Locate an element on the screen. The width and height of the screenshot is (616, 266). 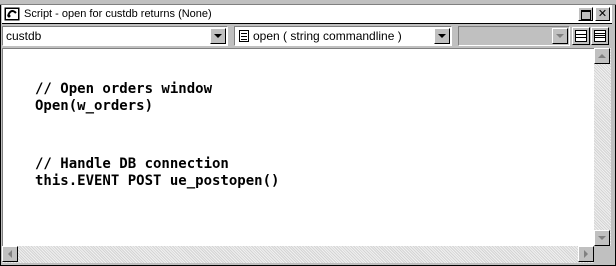
scroll-right-button is located at coordinates (586, 254).